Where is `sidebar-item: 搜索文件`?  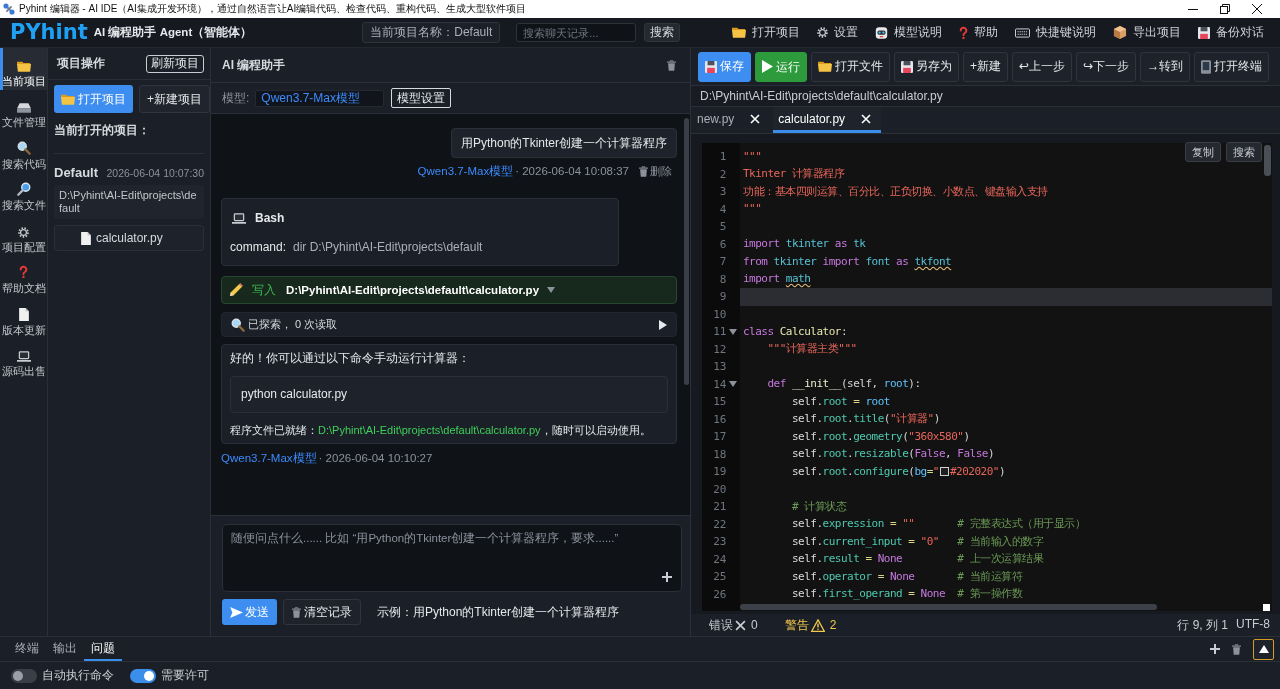 sidebar-item: 搜索文件 is located at coordinates (23, 193).